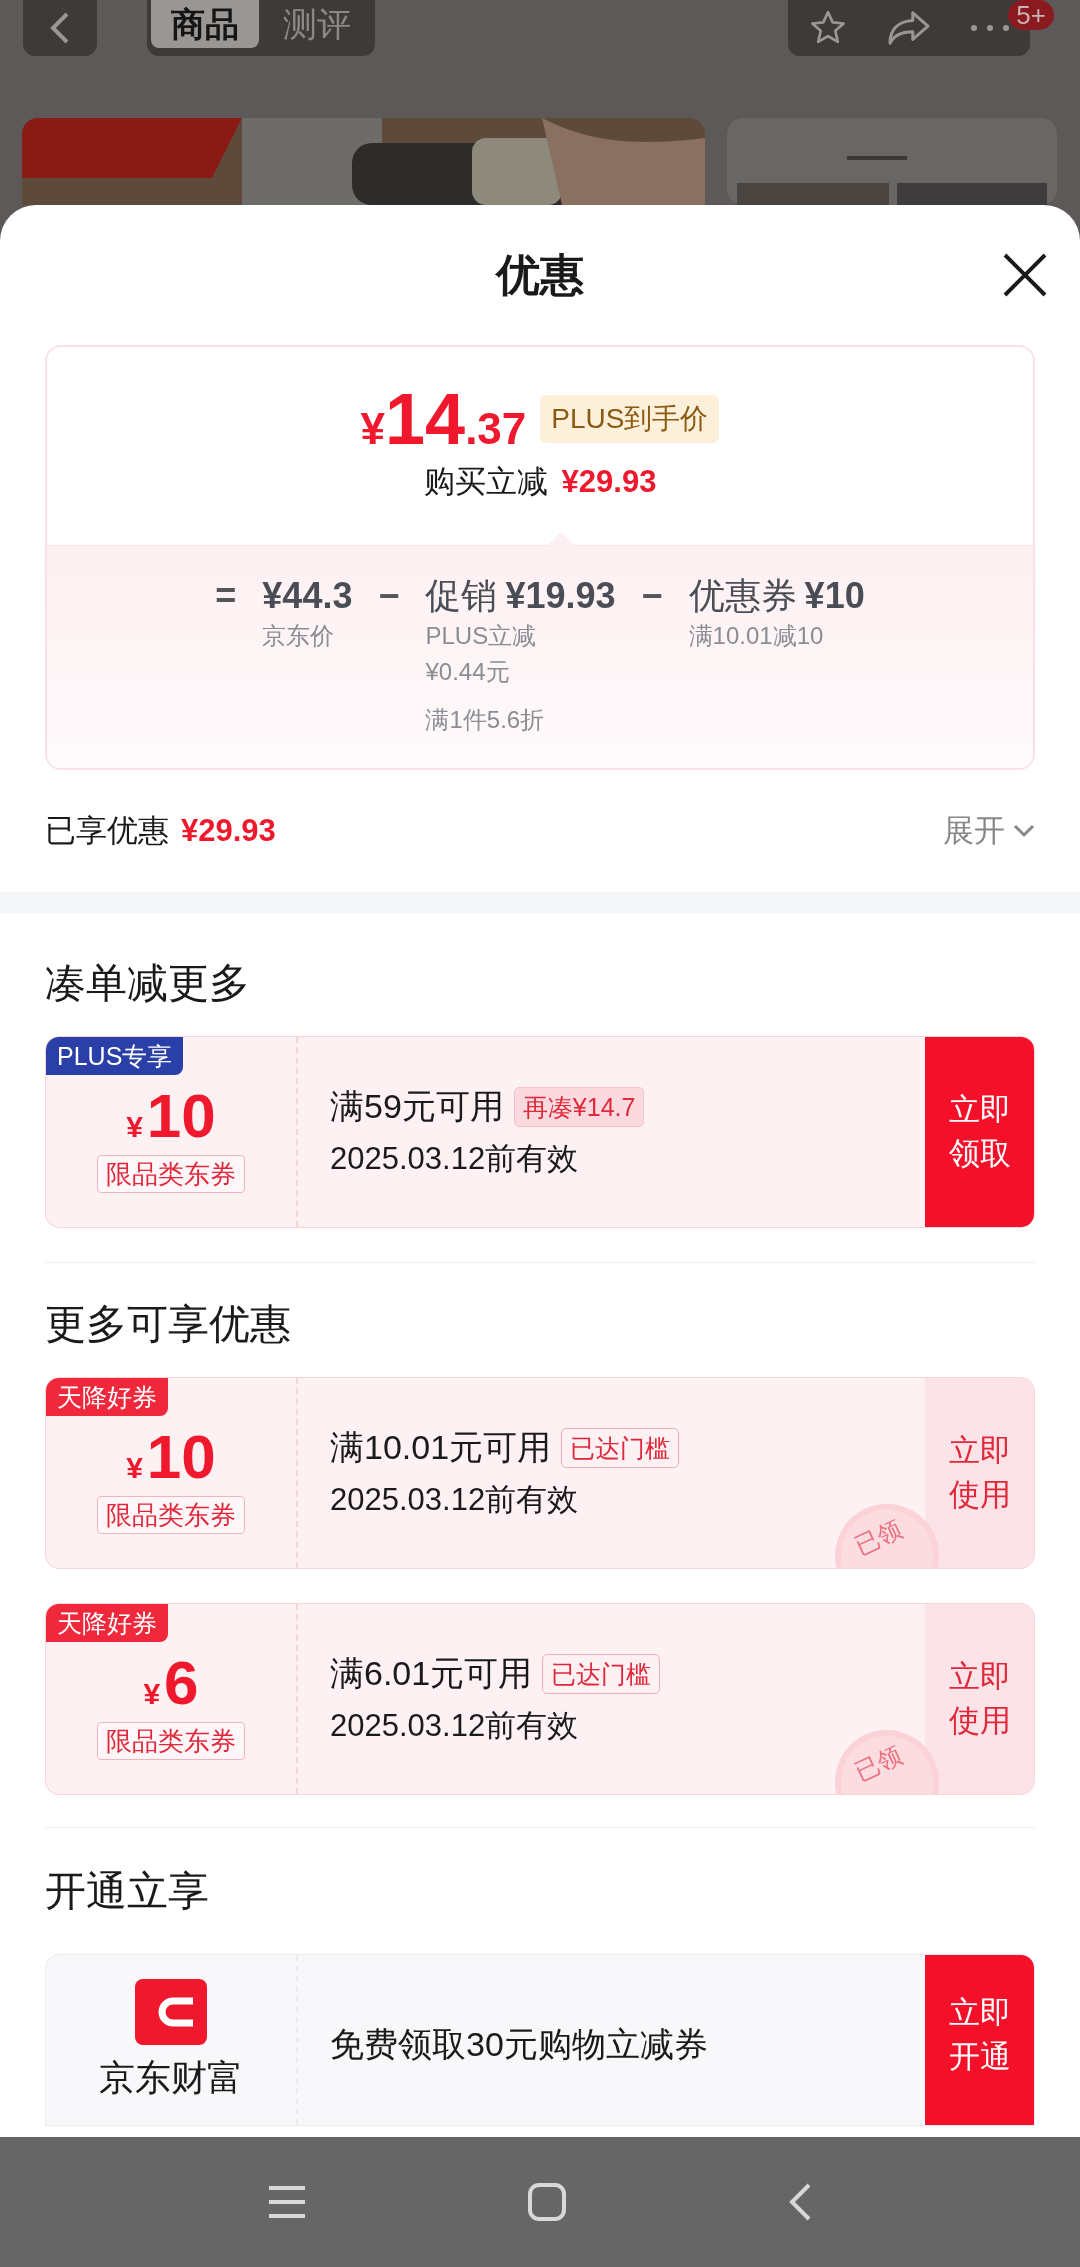 The width and height of the screenshot is (1080, 2267). What do you see at coordinates (443, 419) in the screenshot?
I see `final-price: ¥14.37` at bounding box center [443, 419].